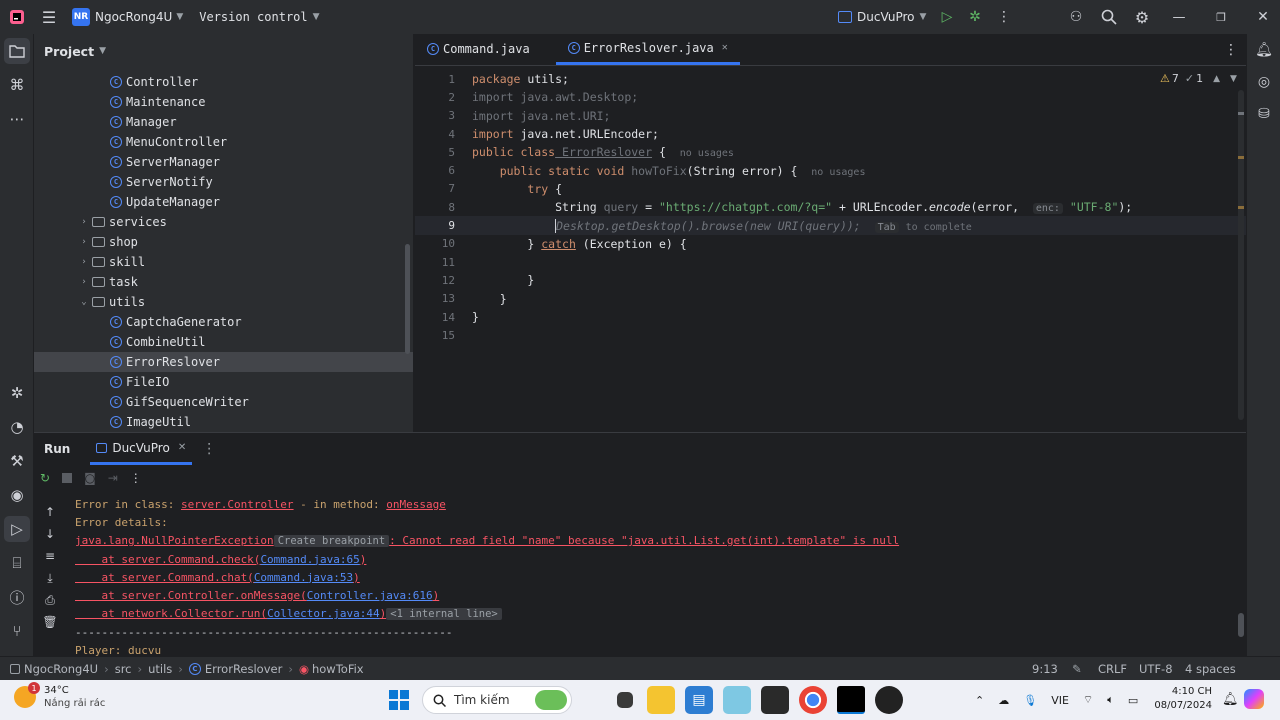 The height and width of the screenshot is (720, 1280). I want to click on source-link: Command.java:53, so click(303, 577).